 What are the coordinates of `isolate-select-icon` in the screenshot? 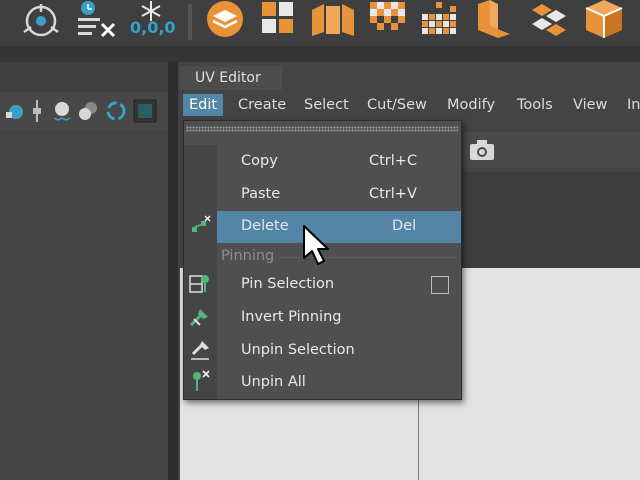 It's located at (145, 111).